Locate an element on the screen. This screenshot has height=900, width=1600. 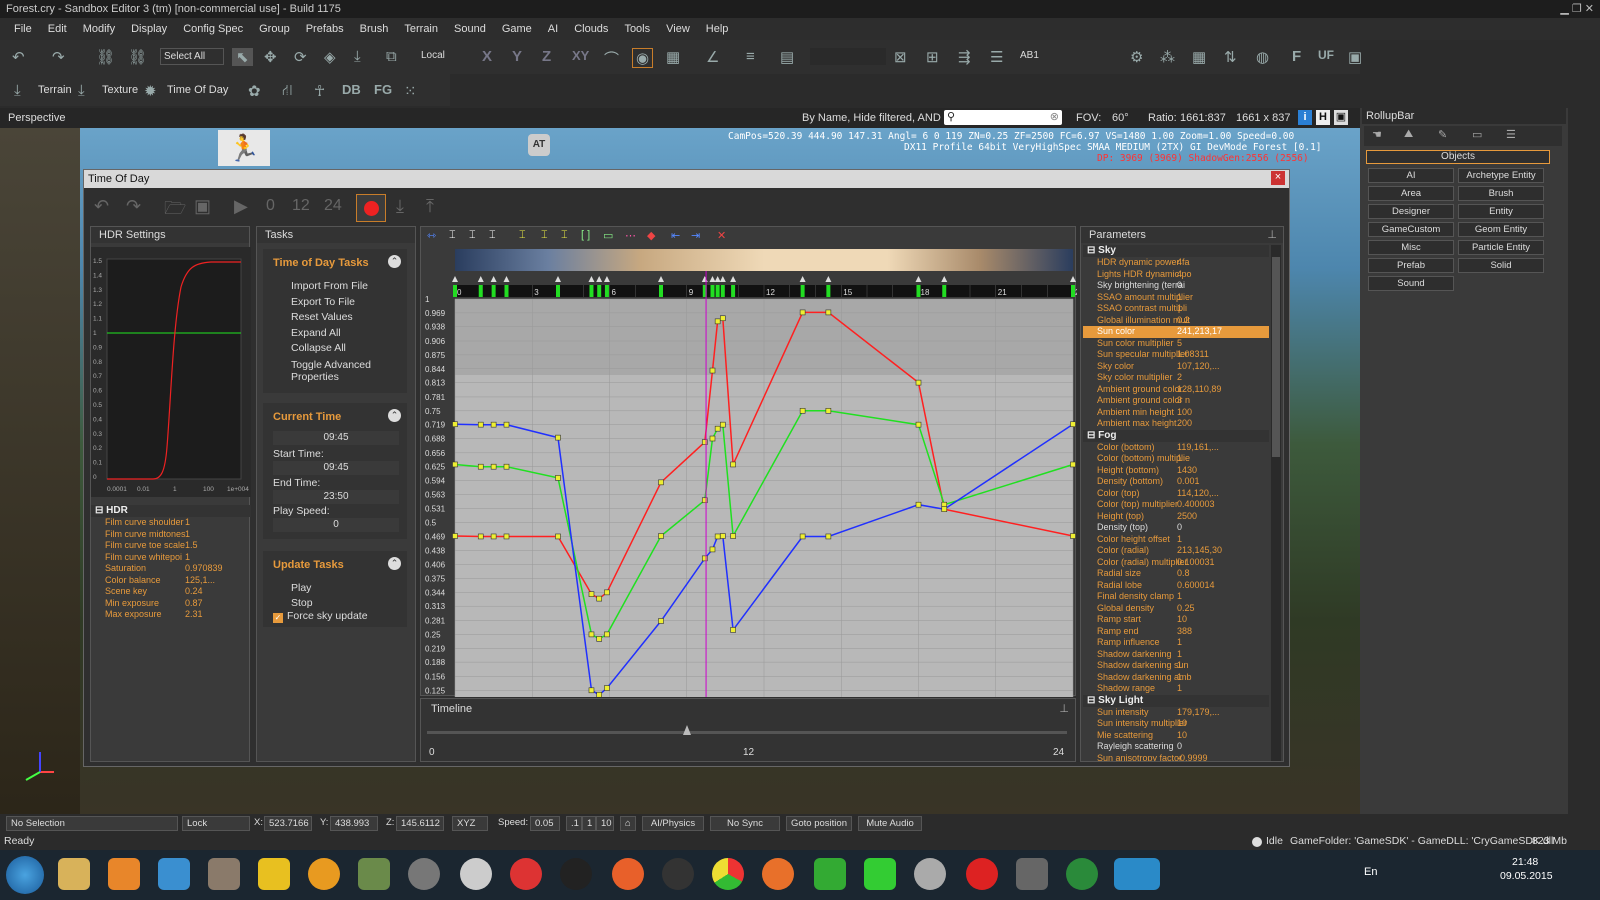
ratio-value: 1661:837 is located at coordinates (1203, 118).